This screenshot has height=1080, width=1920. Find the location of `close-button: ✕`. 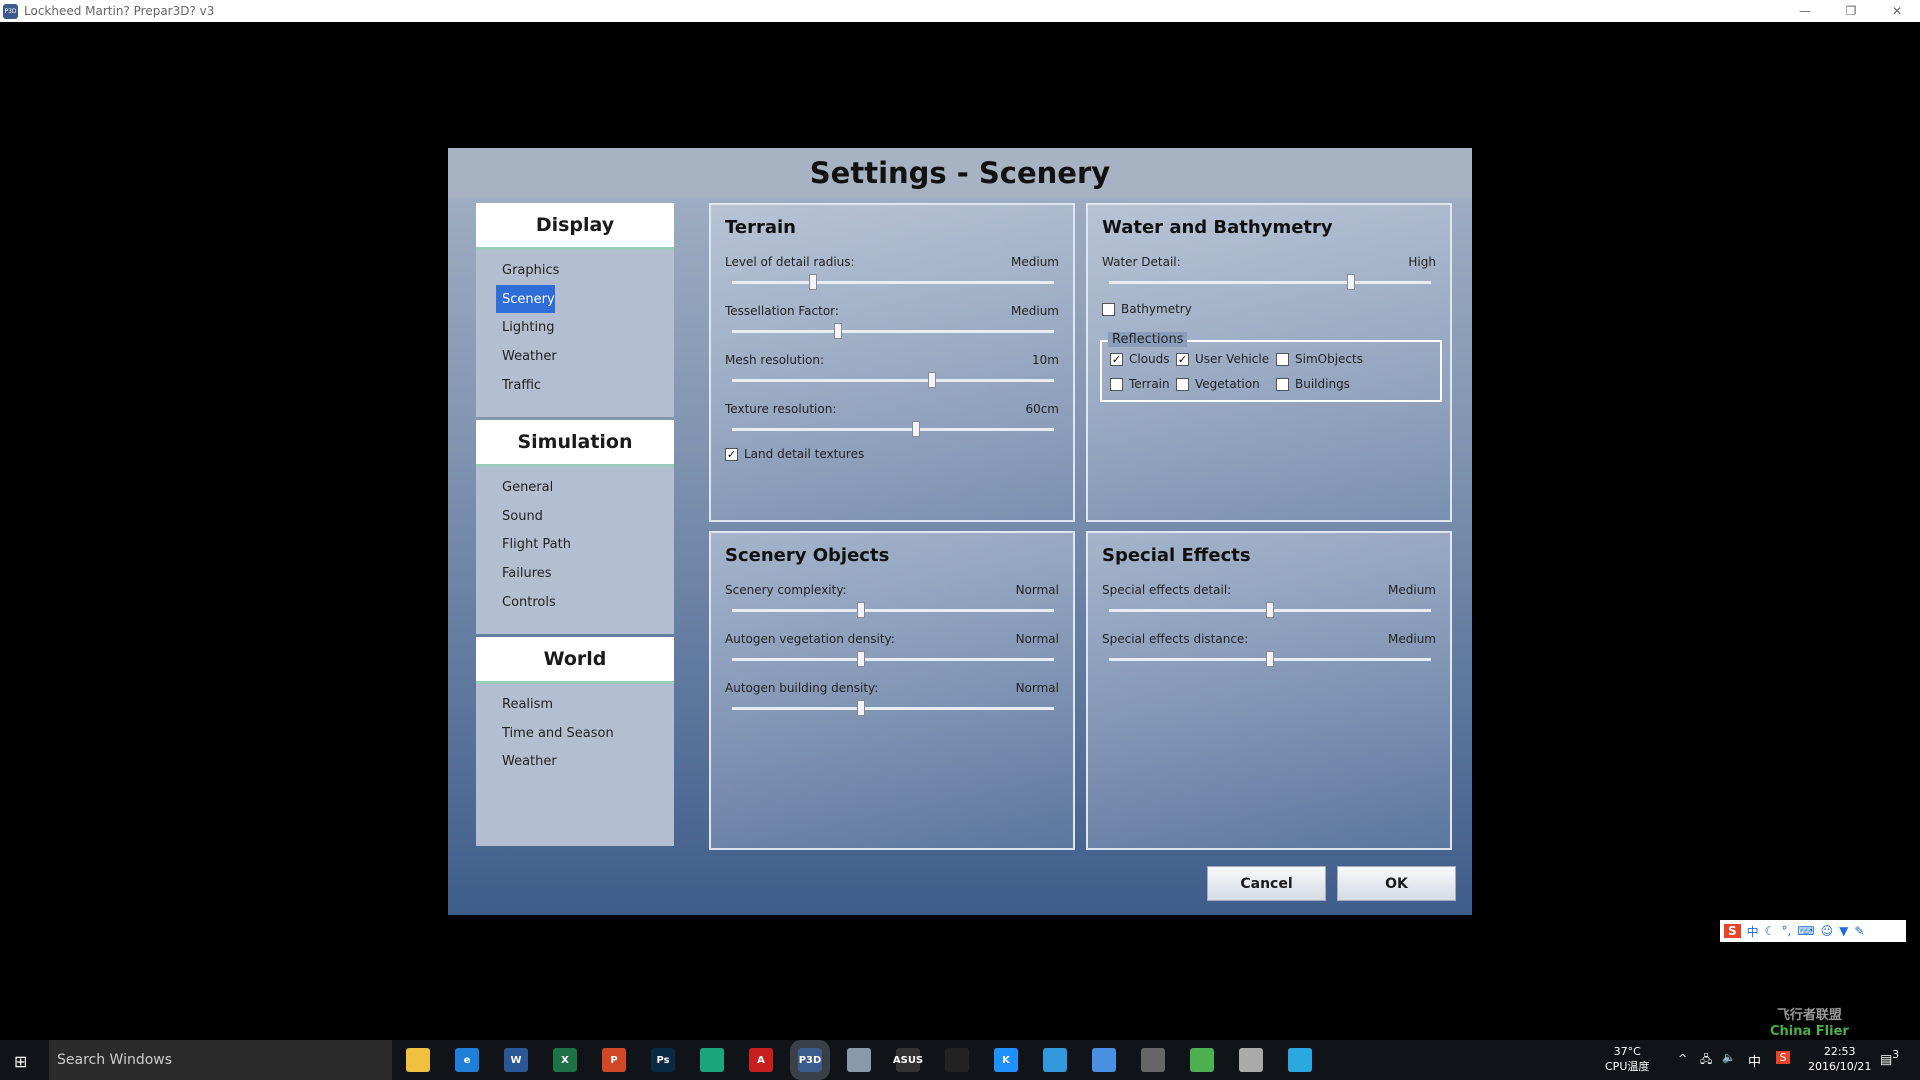

close-button: ✕ is located at coordinates (1897, 11).